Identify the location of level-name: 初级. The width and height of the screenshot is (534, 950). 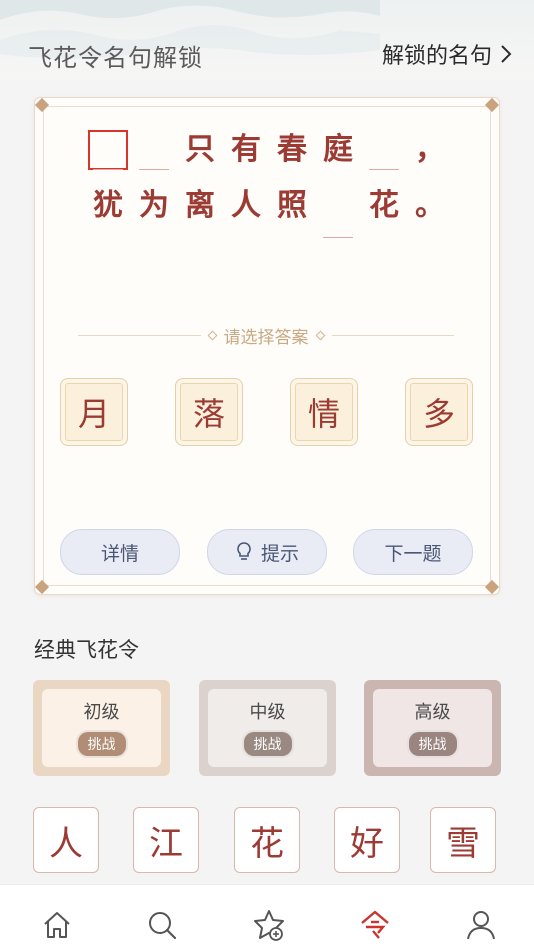
(101, 712).